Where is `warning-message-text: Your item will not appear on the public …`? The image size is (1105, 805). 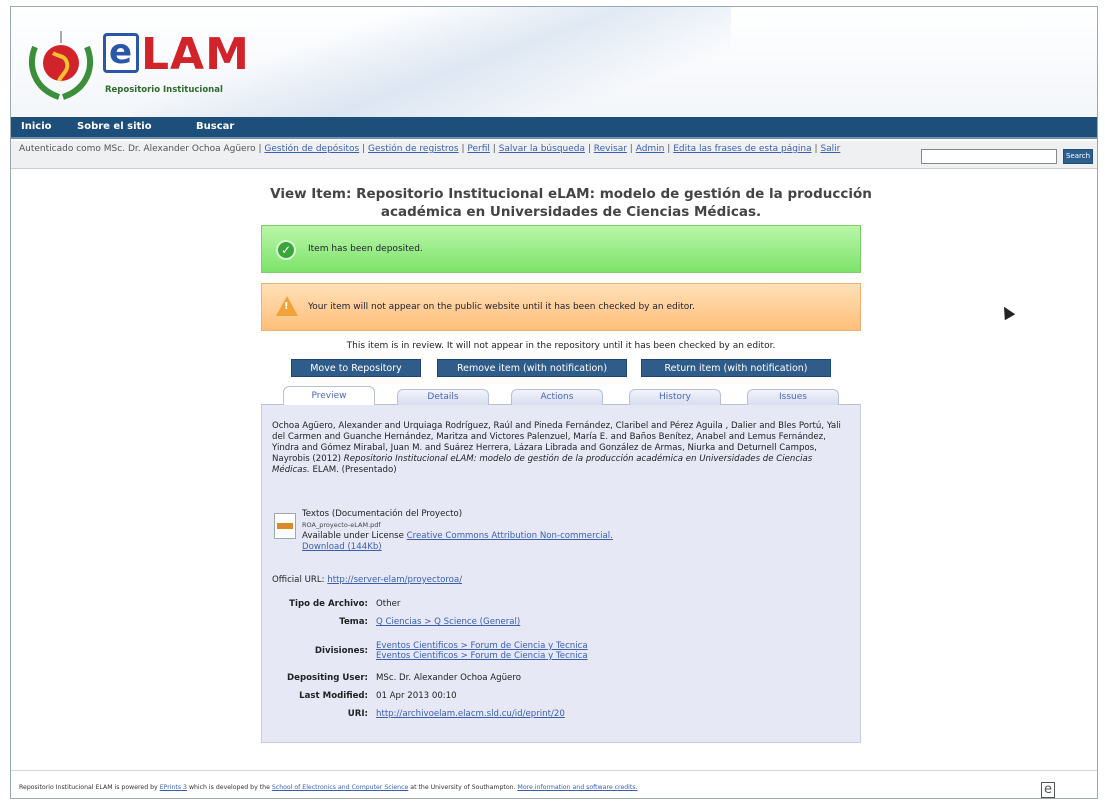
warning-message-text: Your item will not appear on the public … is located at coordinates (501, 307).